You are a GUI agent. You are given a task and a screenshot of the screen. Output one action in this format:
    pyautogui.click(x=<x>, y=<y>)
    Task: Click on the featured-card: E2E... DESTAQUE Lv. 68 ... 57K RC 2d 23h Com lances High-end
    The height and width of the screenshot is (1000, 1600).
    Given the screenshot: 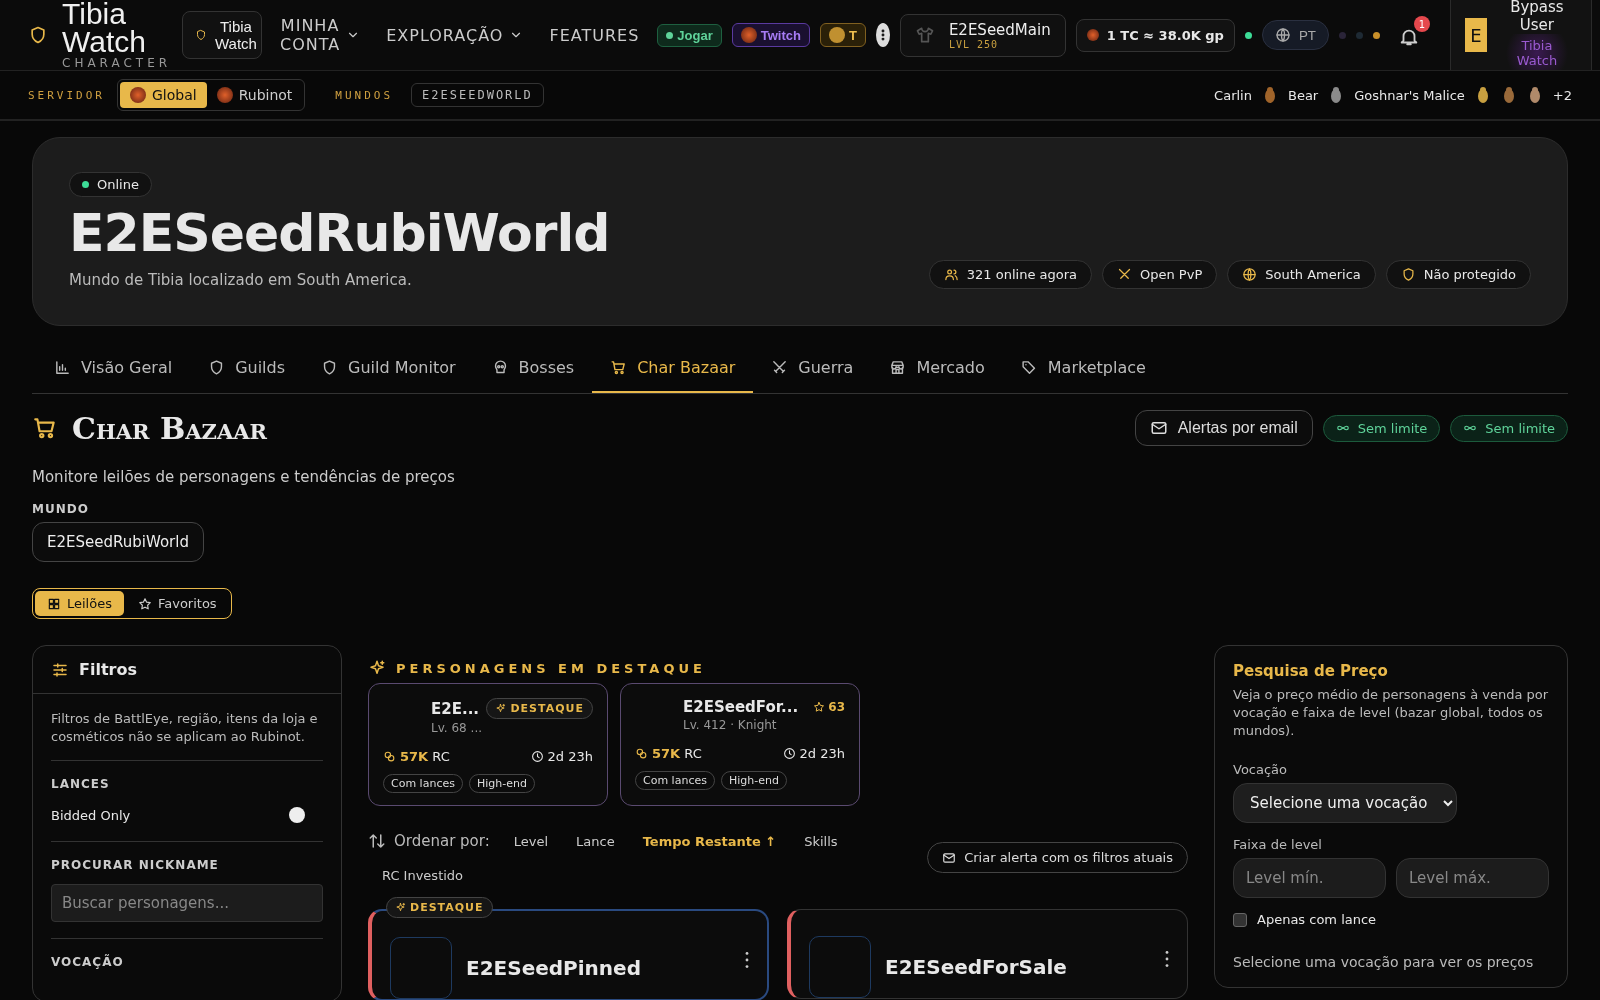 What is the action you would take?
    pyautogui.click(x=488, y=744)
    